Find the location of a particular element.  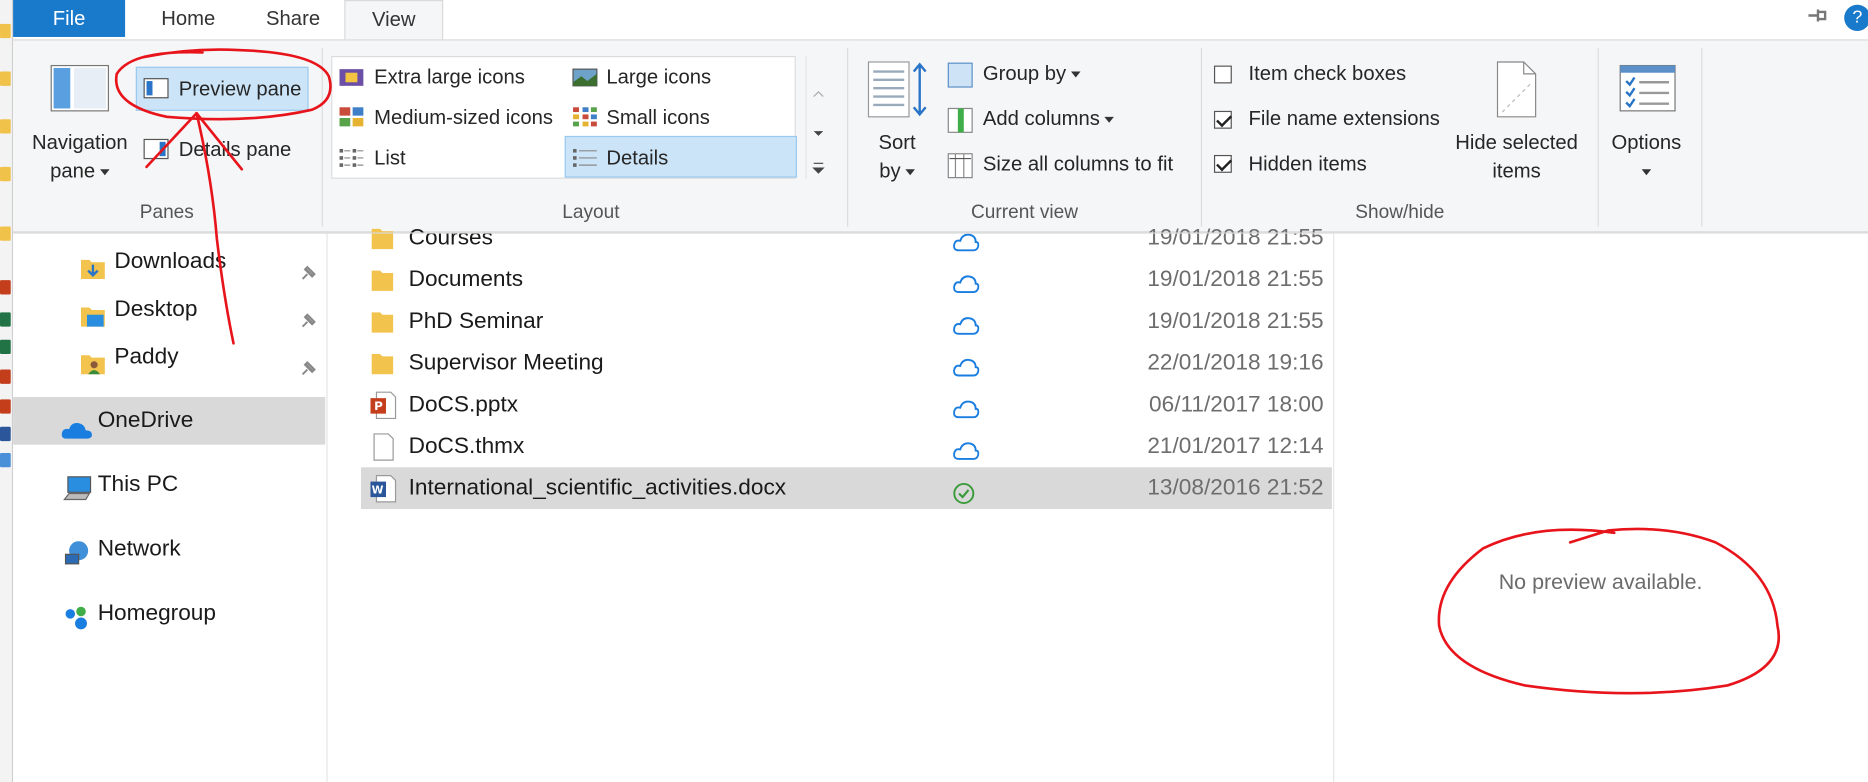

sort-by-button: Sort by is located at coordinates (897, 157).